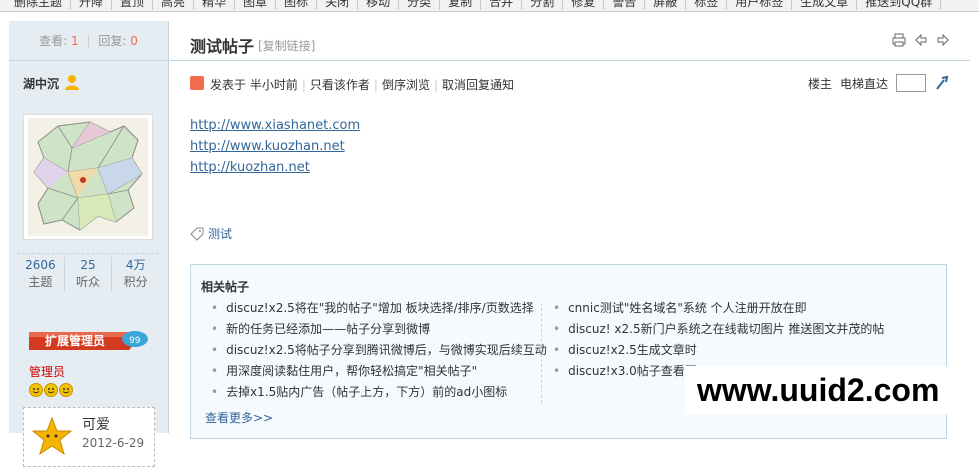 The image size is (979, 467). What do you see at coordinates (254, 85) in the screenshot?
I see `posted-time: 发表于 半小时前` at bounding box center [254, 85].